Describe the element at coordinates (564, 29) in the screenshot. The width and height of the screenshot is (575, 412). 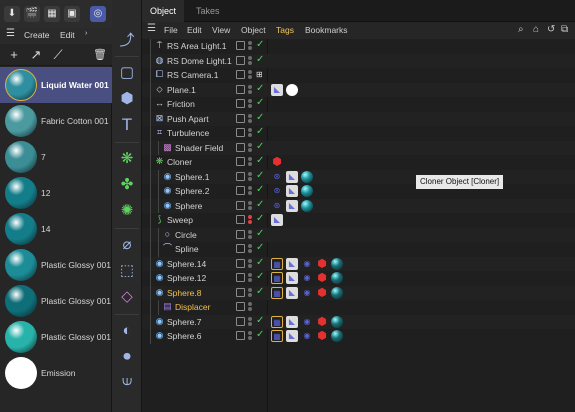
I see `new-window-icon: ⧉` at that location.